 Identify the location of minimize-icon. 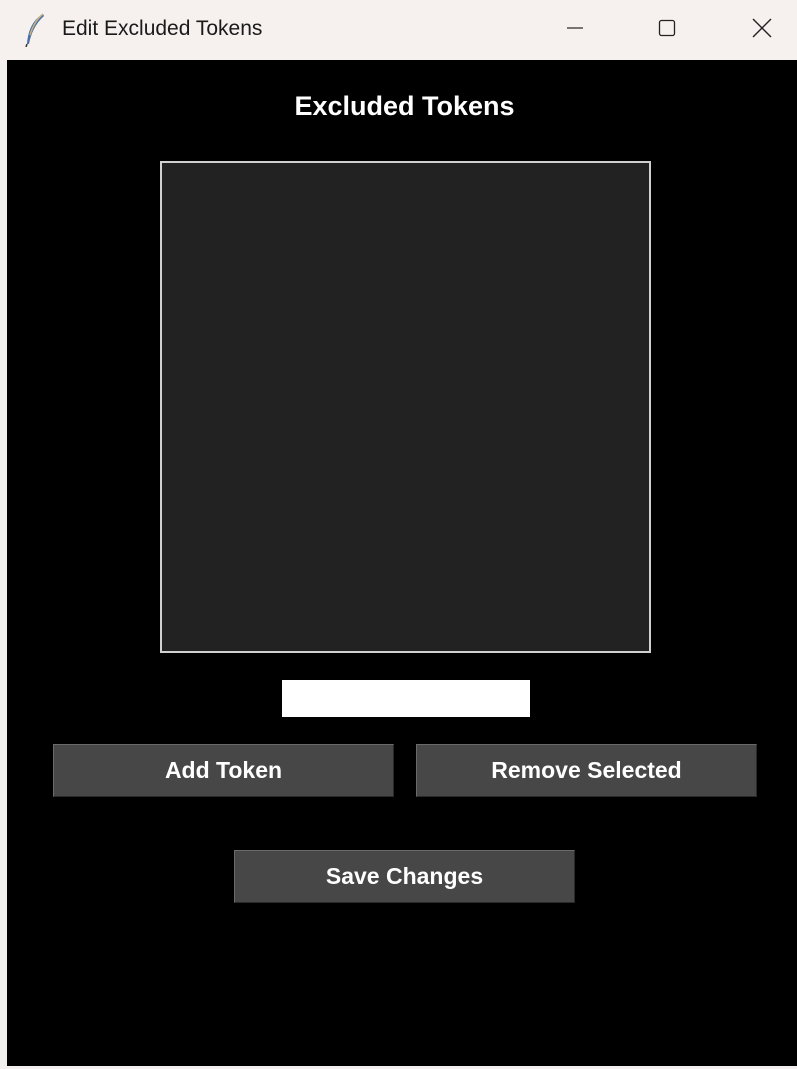
(575, 30).